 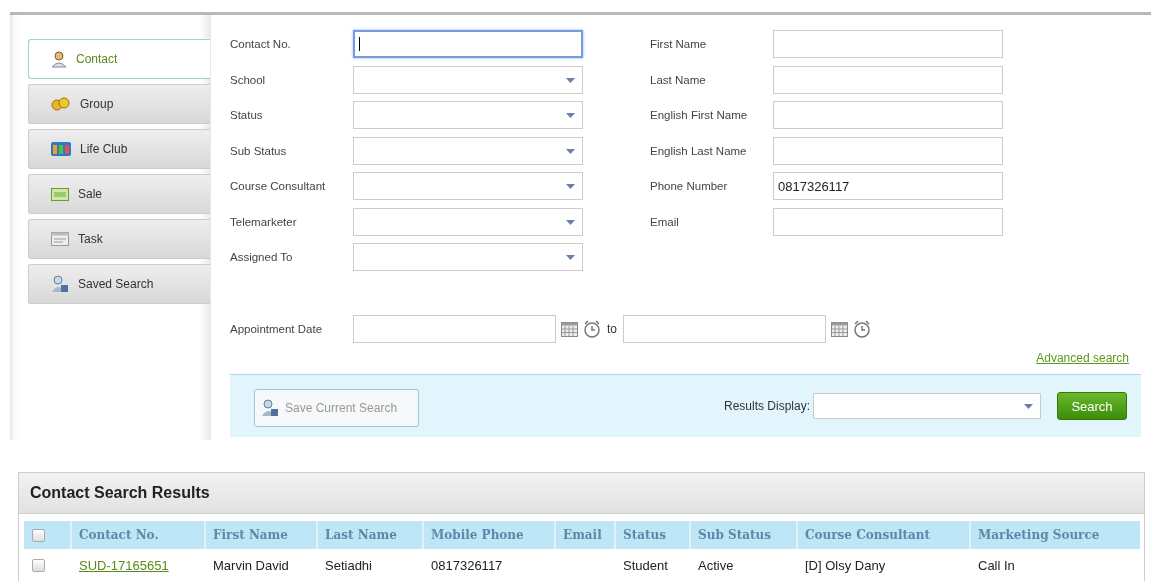 I want to click on table-cell: Call In, so click(x=996, y=565).